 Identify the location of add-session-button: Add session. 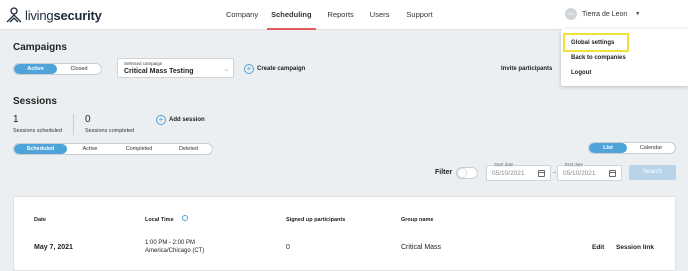
(187, 120).